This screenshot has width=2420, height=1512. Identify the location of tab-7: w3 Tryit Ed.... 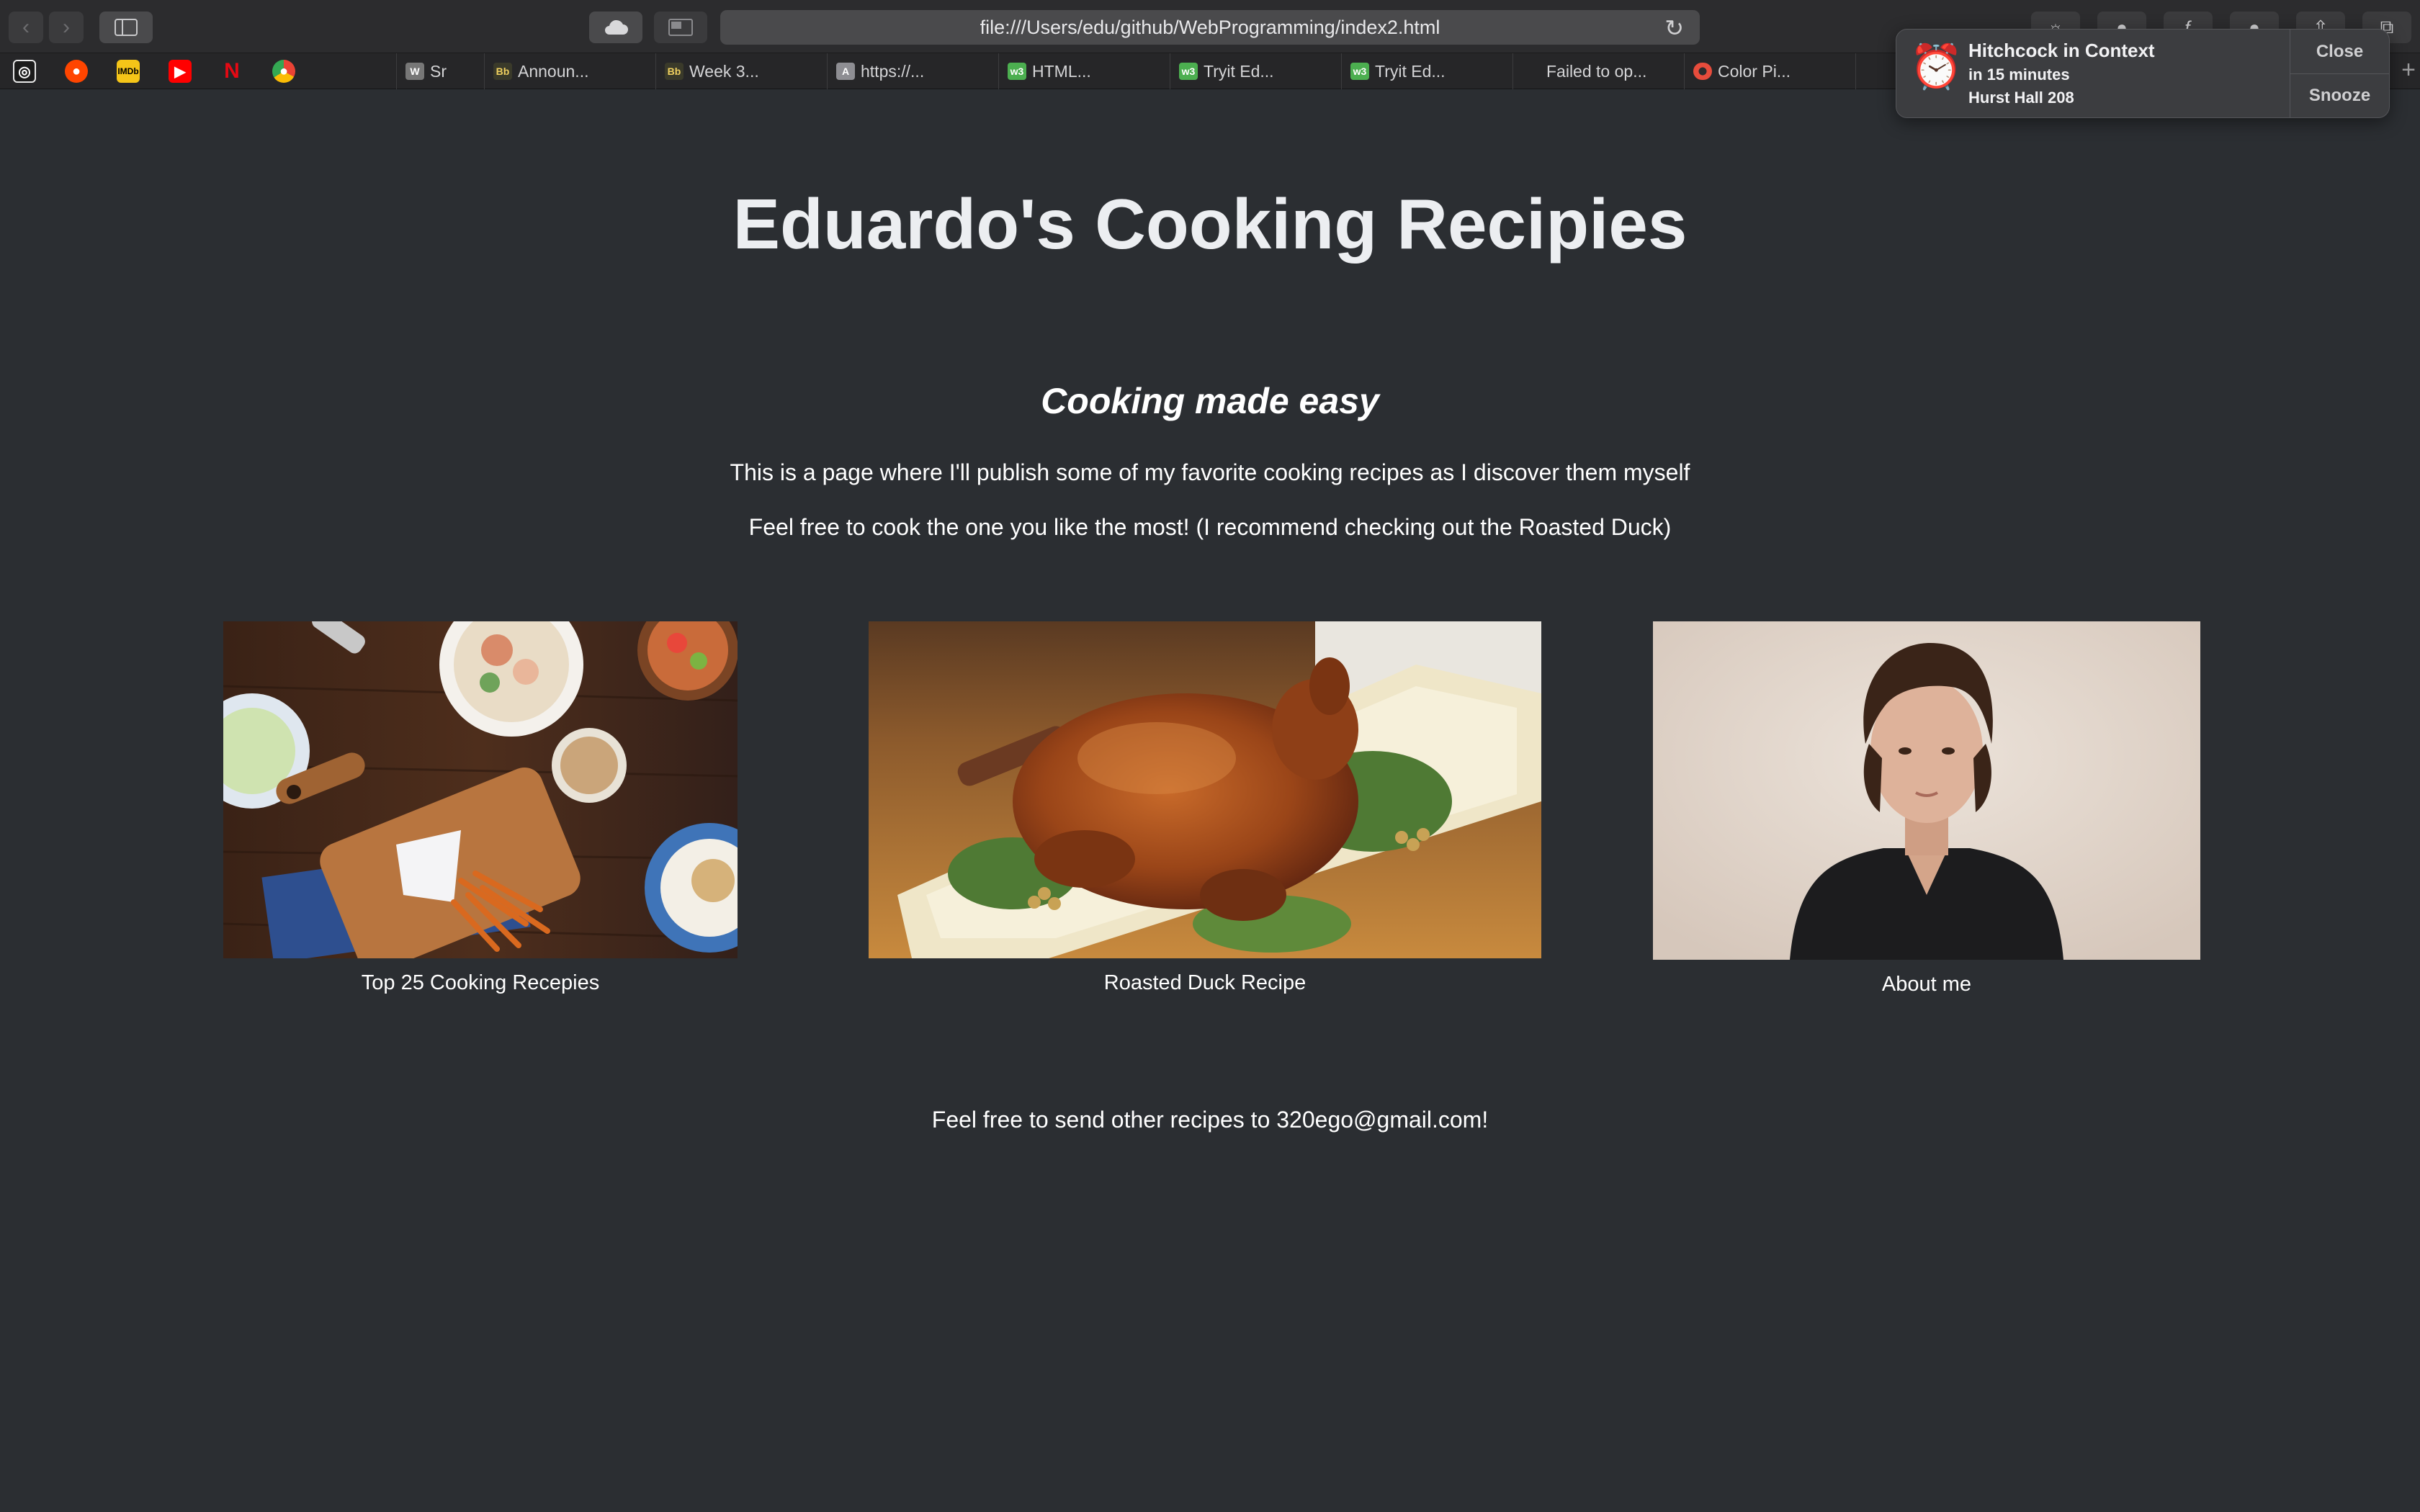
(1426, 71).